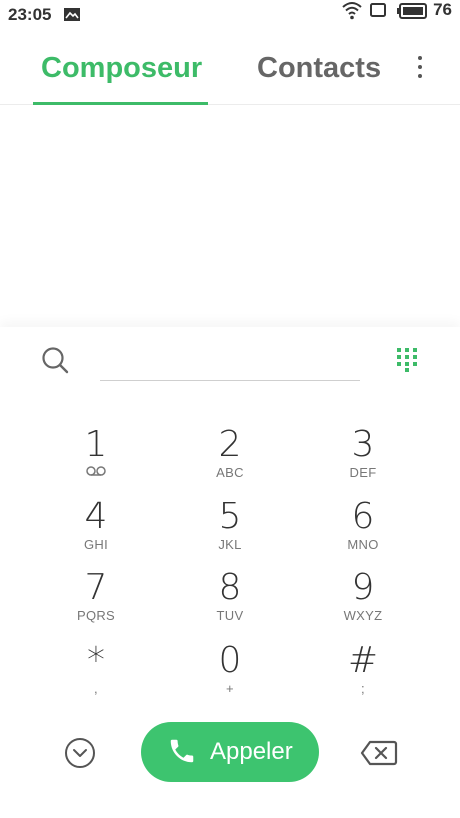 This screenshot has height=818, width=460. What do you see at coordinates (407, 359) in the screenshot?
I see `dialpad-grid-icon` at bounding box center [407, 359].